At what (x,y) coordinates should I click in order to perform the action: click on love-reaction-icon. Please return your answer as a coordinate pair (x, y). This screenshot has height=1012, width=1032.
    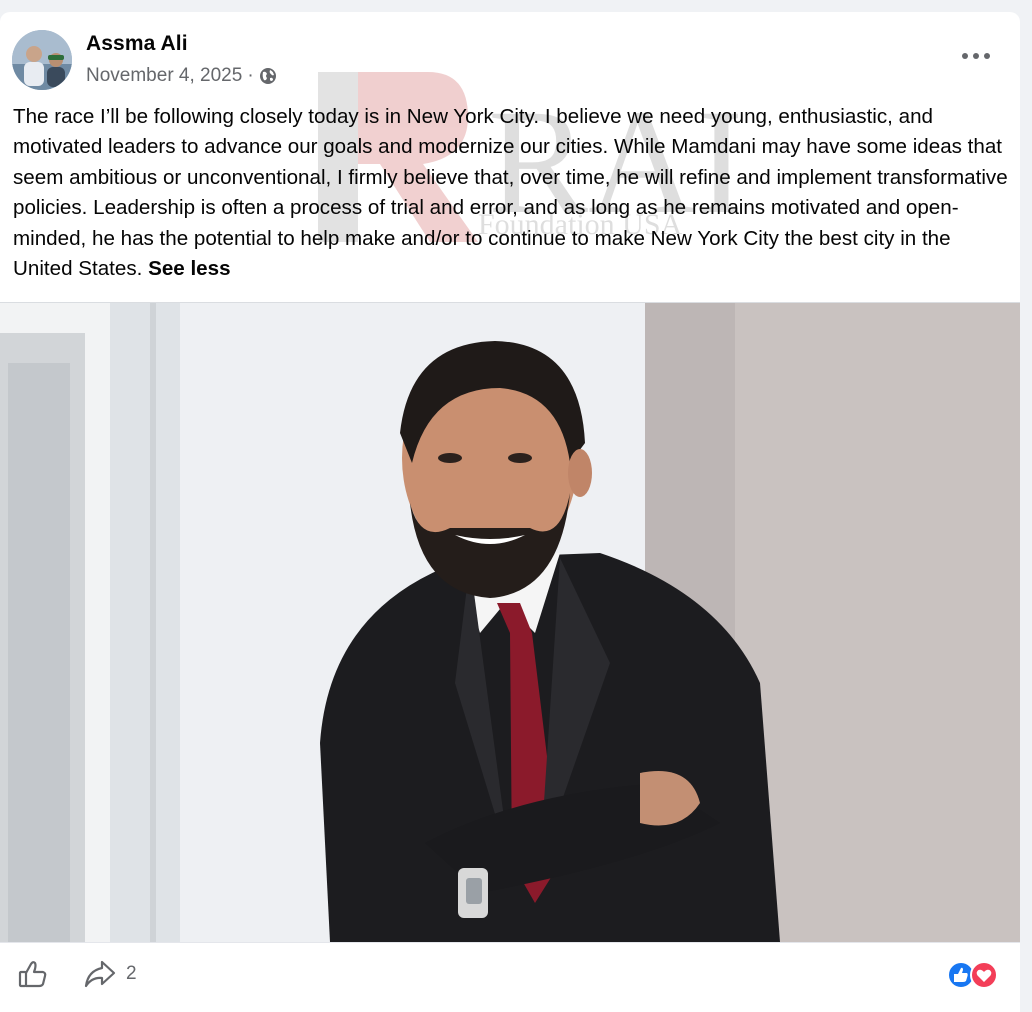
    Looking at the image, I should click on (984, 975).